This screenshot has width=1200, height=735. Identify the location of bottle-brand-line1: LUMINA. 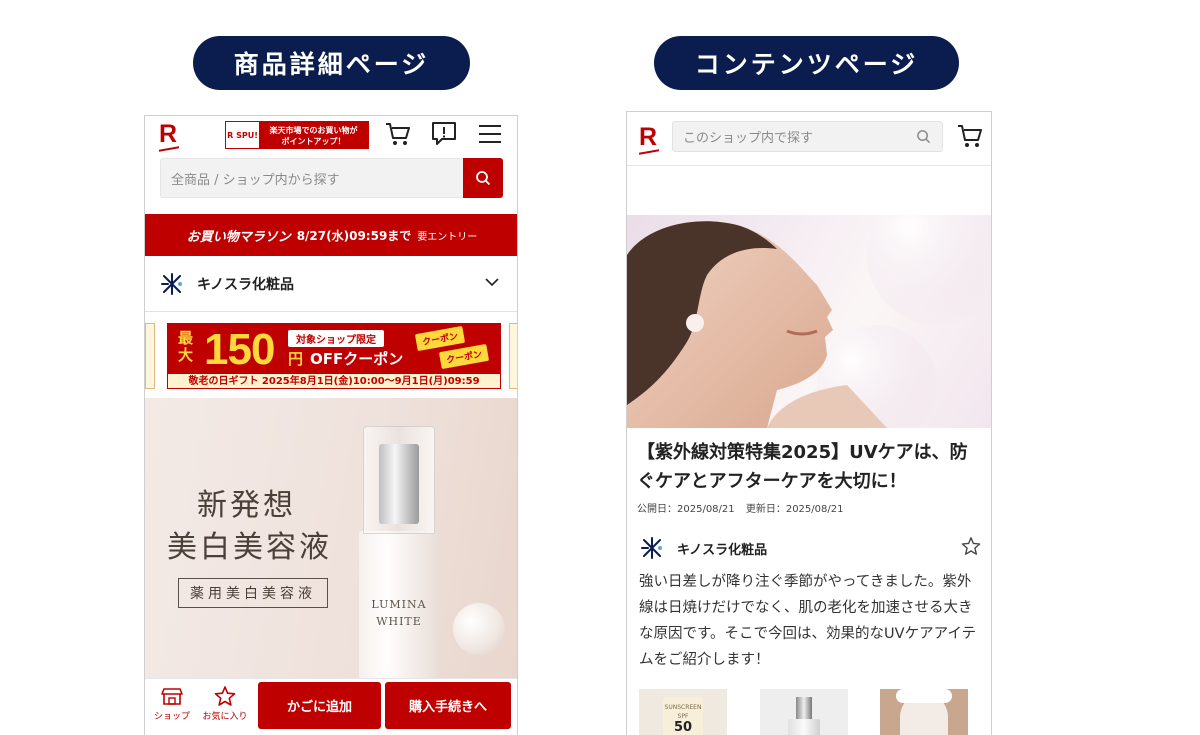
(399, 604).